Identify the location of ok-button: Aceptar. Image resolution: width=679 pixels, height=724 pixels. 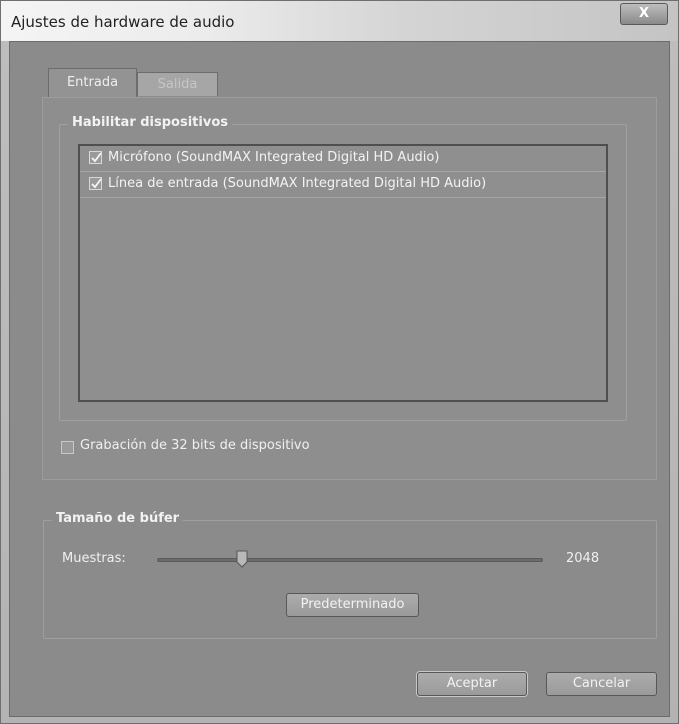
(472, 684).